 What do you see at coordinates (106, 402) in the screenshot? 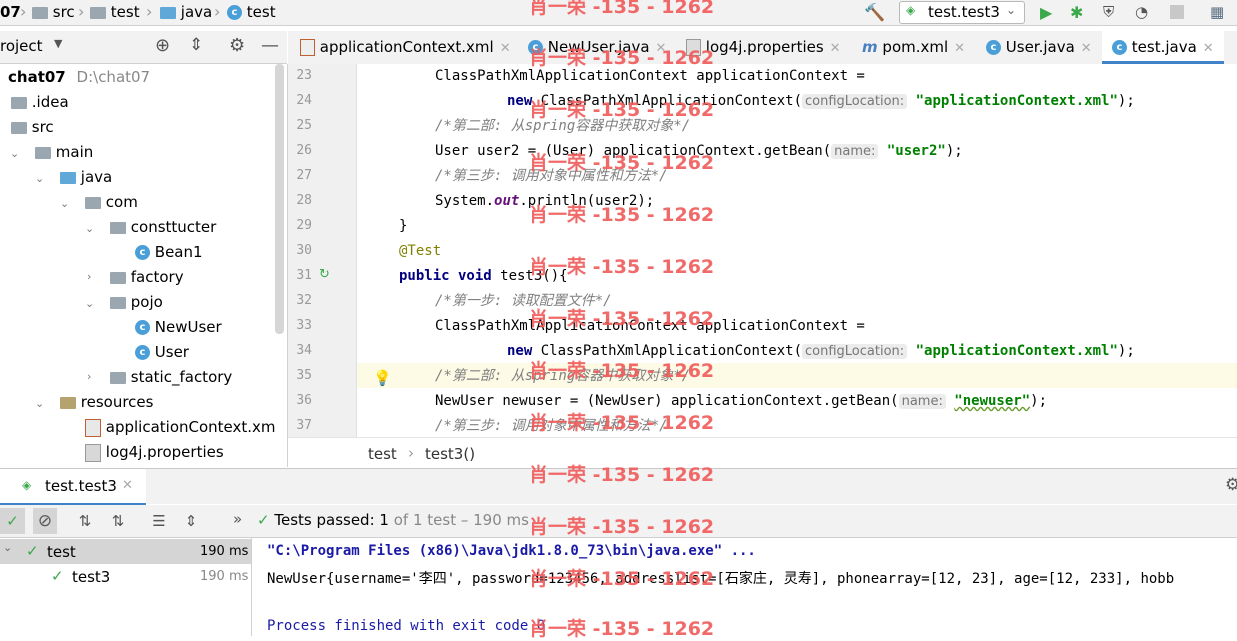
I see `tree-item-resources: resources` at bounding box center [106, 402].